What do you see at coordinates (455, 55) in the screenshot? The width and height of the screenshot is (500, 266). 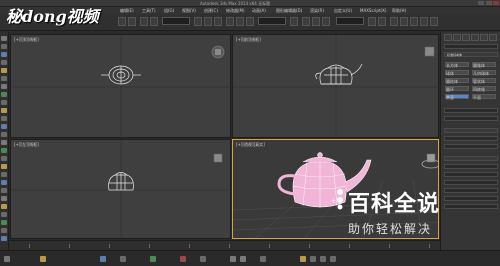 I see `section-label-text: 标准基本体` at bounding box center [455, 55].